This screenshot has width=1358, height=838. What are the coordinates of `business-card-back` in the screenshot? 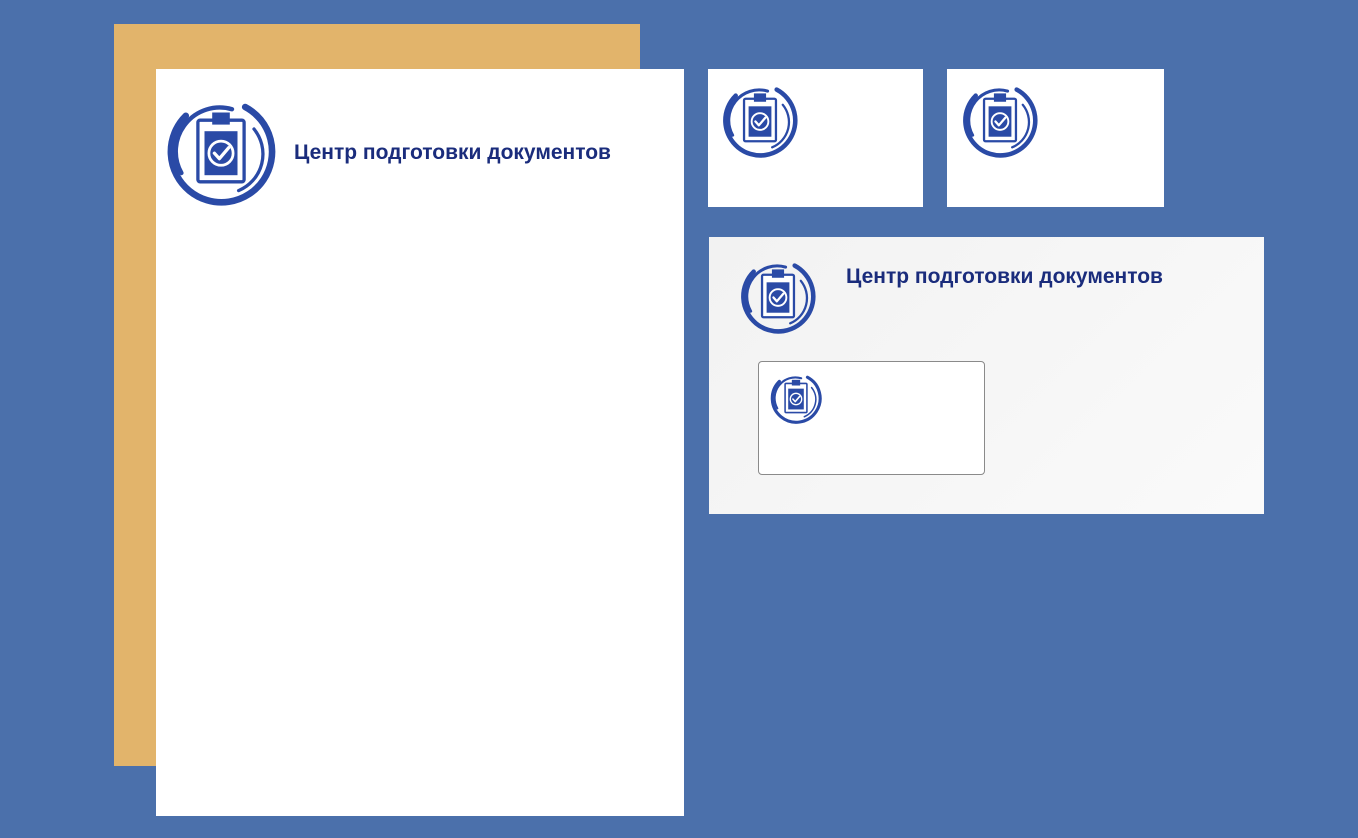 It's located at (1055, 138).